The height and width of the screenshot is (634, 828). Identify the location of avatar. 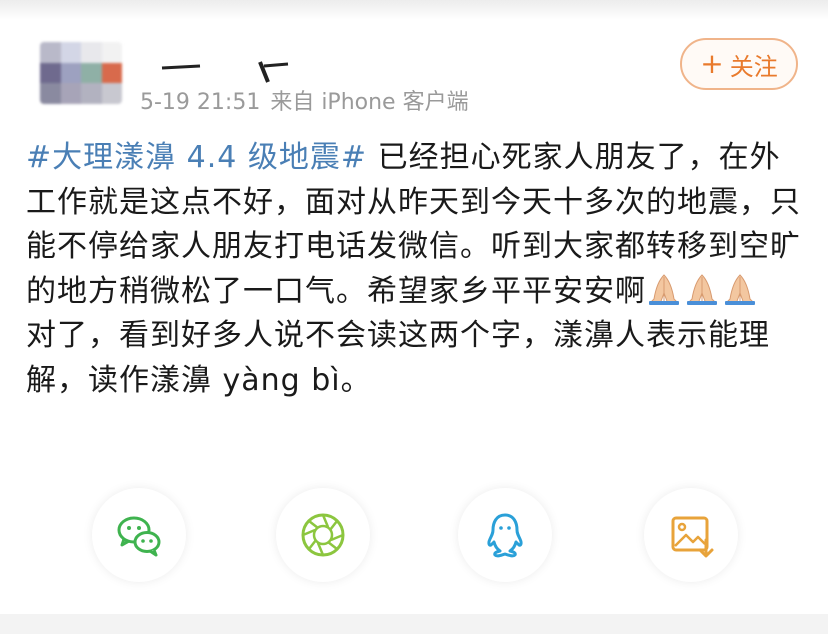
(81, 73).